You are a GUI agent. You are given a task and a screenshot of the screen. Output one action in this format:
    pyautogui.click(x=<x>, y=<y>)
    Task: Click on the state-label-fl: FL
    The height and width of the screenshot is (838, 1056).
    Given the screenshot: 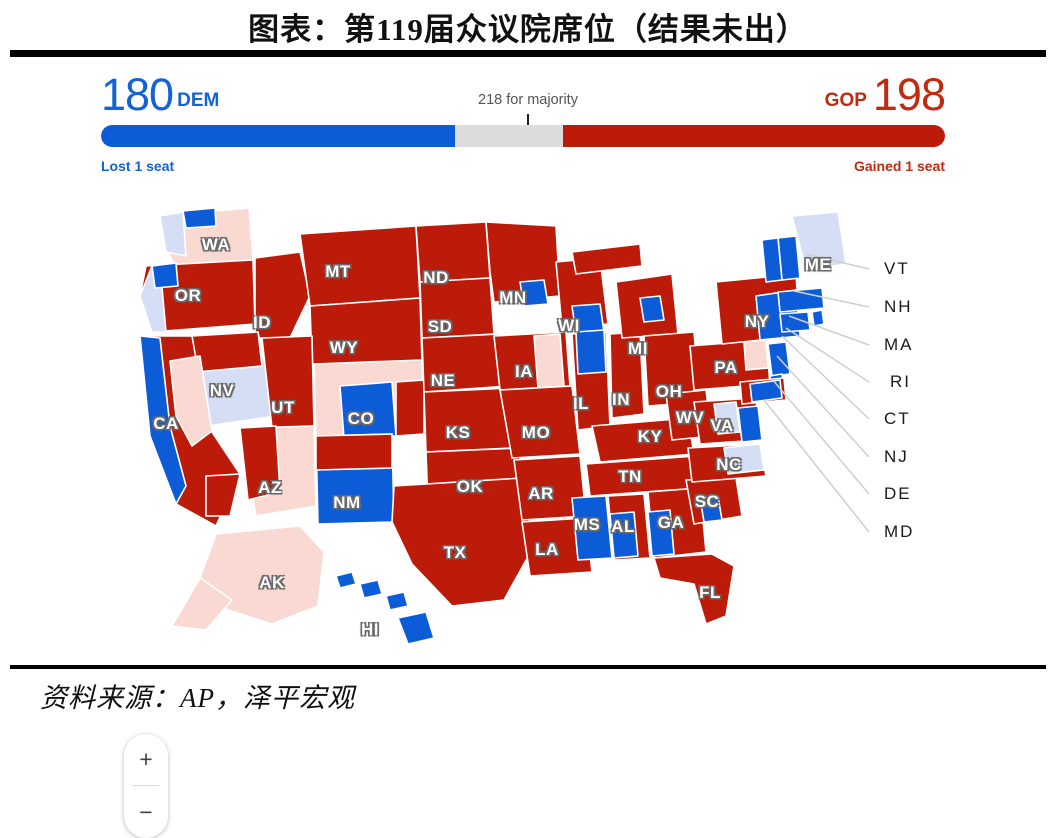 What is the action you would take?
    pyautogui.click(x=710, y=592)
    